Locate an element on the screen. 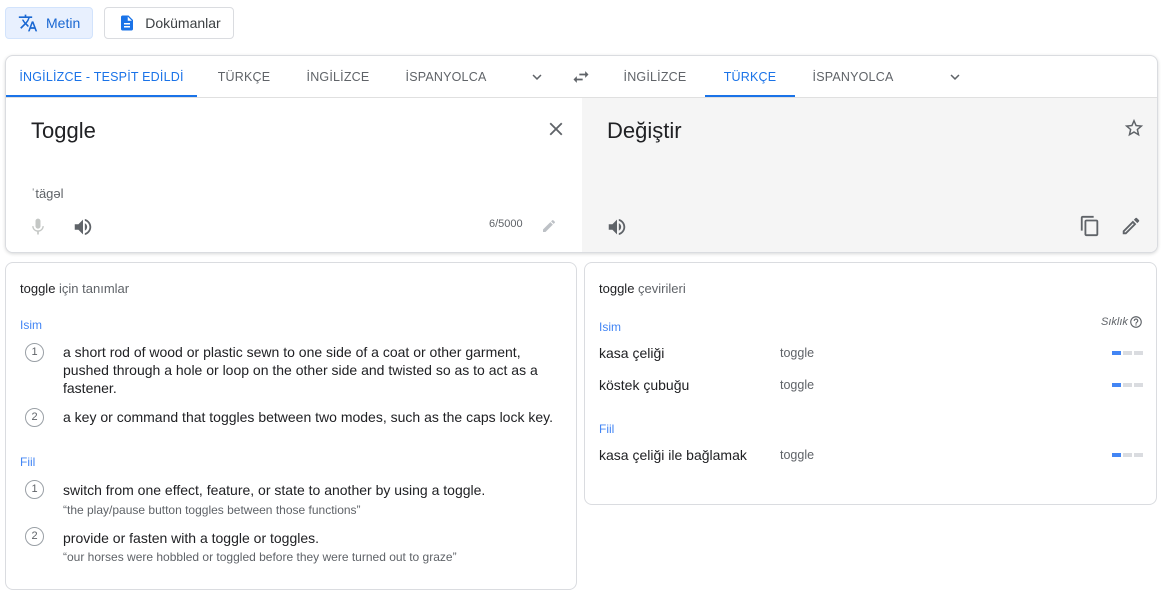  documents-mode-button: Dokümanlar is located at coordinates (169, 23).